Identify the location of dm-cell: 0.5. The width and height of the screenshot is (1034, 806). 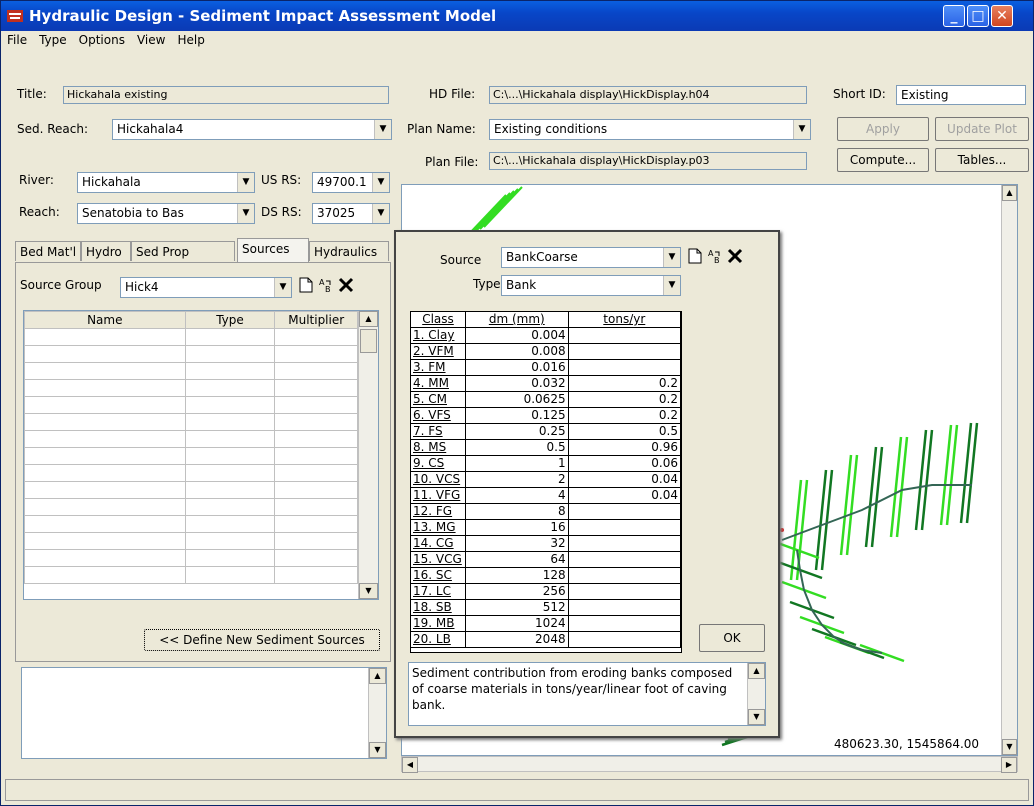
(517, 447).